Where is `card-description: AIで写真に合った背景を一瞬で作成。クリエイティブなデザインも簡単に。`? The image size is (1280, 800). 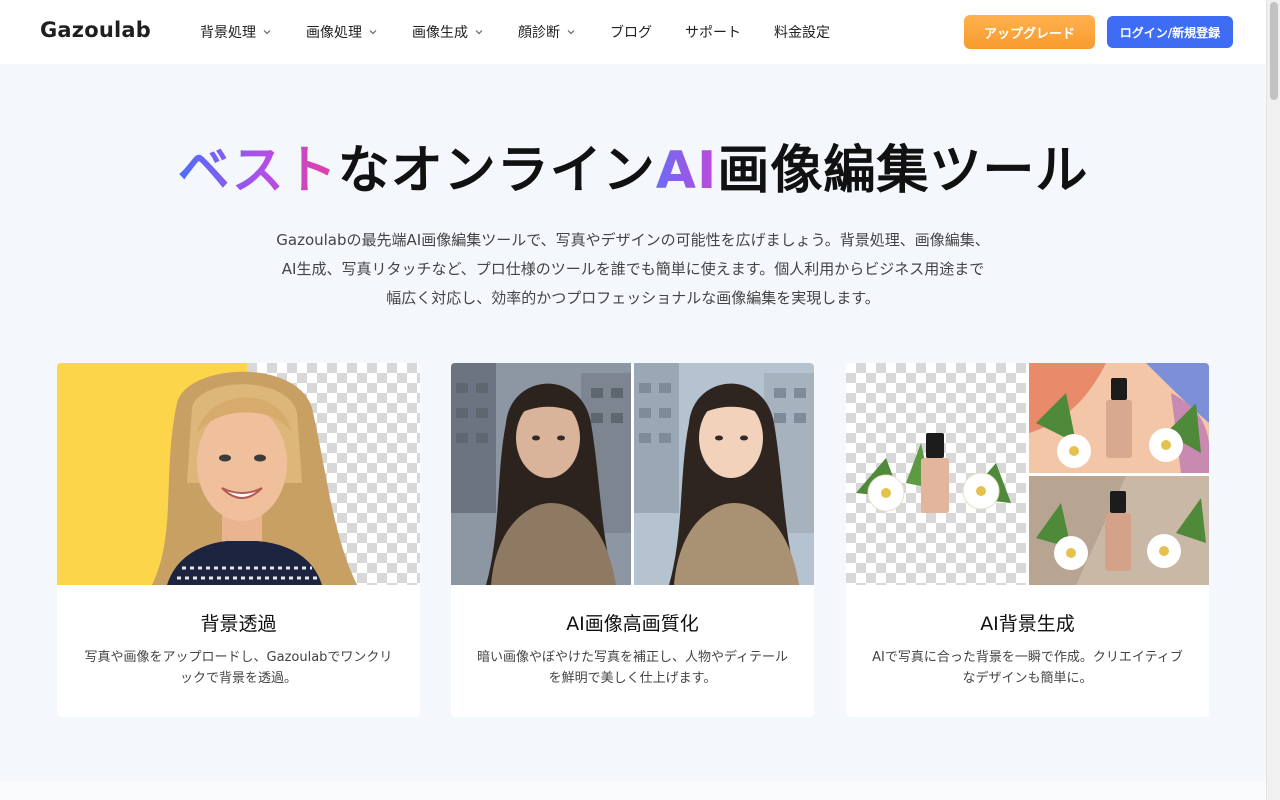 card-description: AIで写真に合った背景を一瞬で作成。クリエイティブなデザインも簡単に。 is located at coordinates (1027, 668).